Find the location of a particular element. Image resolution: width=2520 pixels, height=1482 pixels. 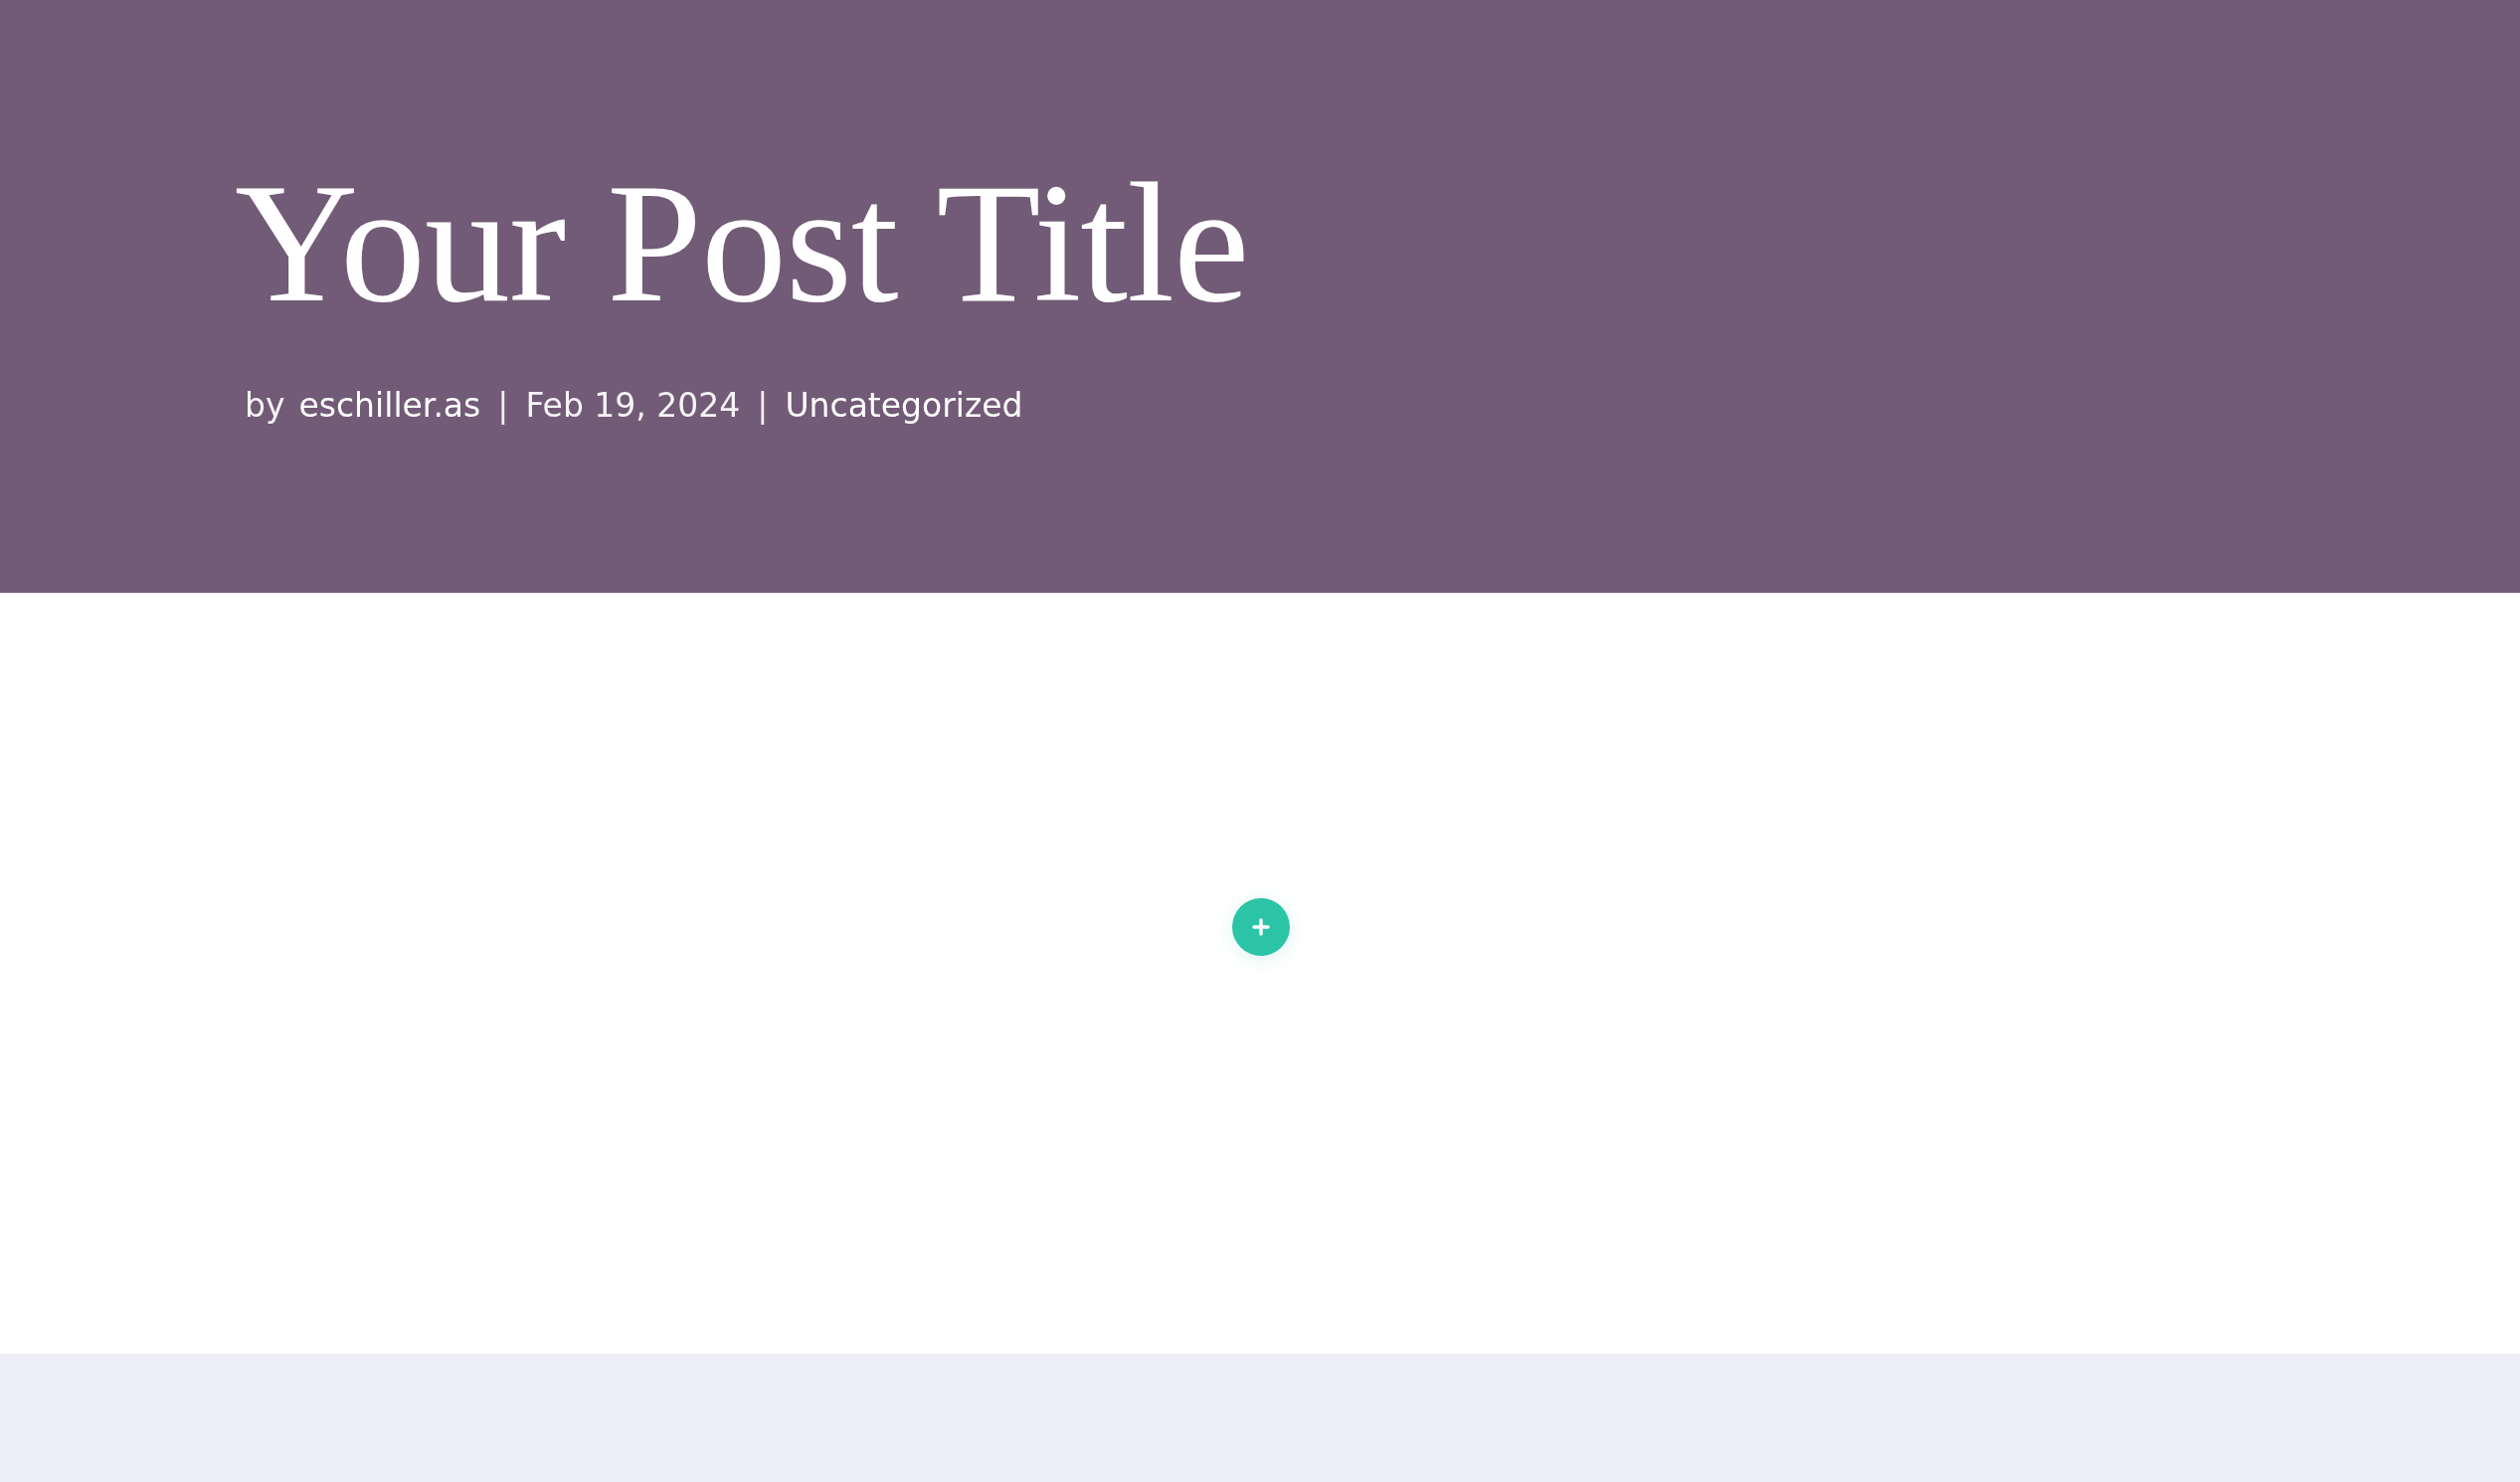

meta-text: by is located at coordinates (265, 406).